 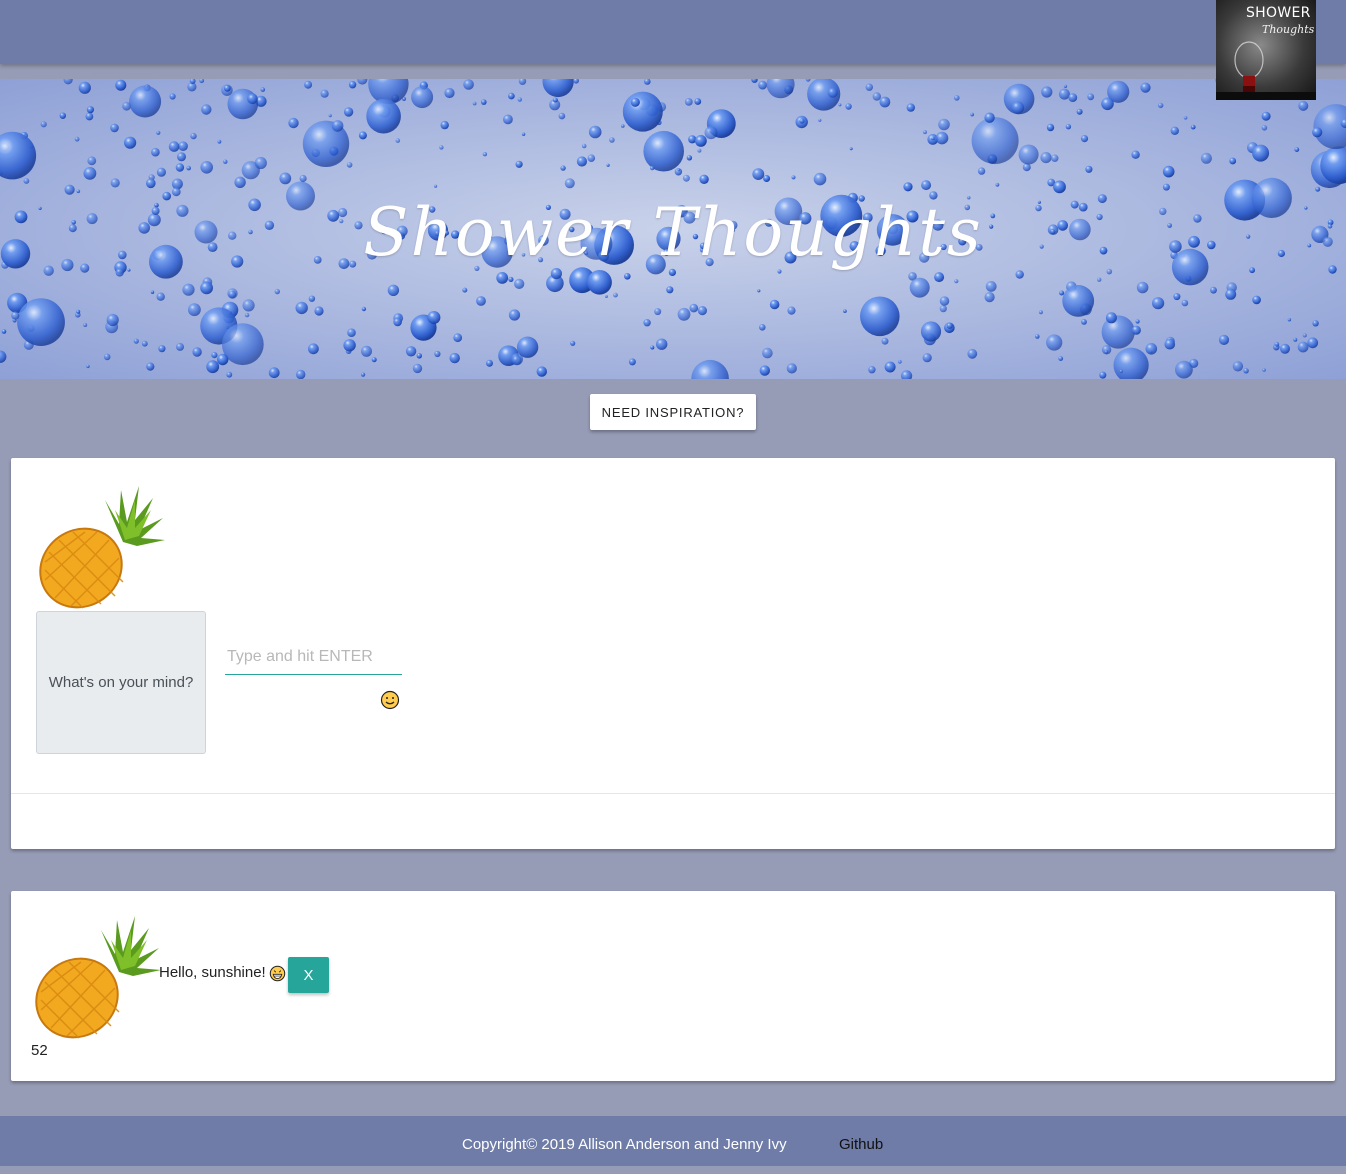 What do you see at coordinates (39, 1050) in the screenshot?
I see `post-count: 52` at bounding box center [39, 1050].